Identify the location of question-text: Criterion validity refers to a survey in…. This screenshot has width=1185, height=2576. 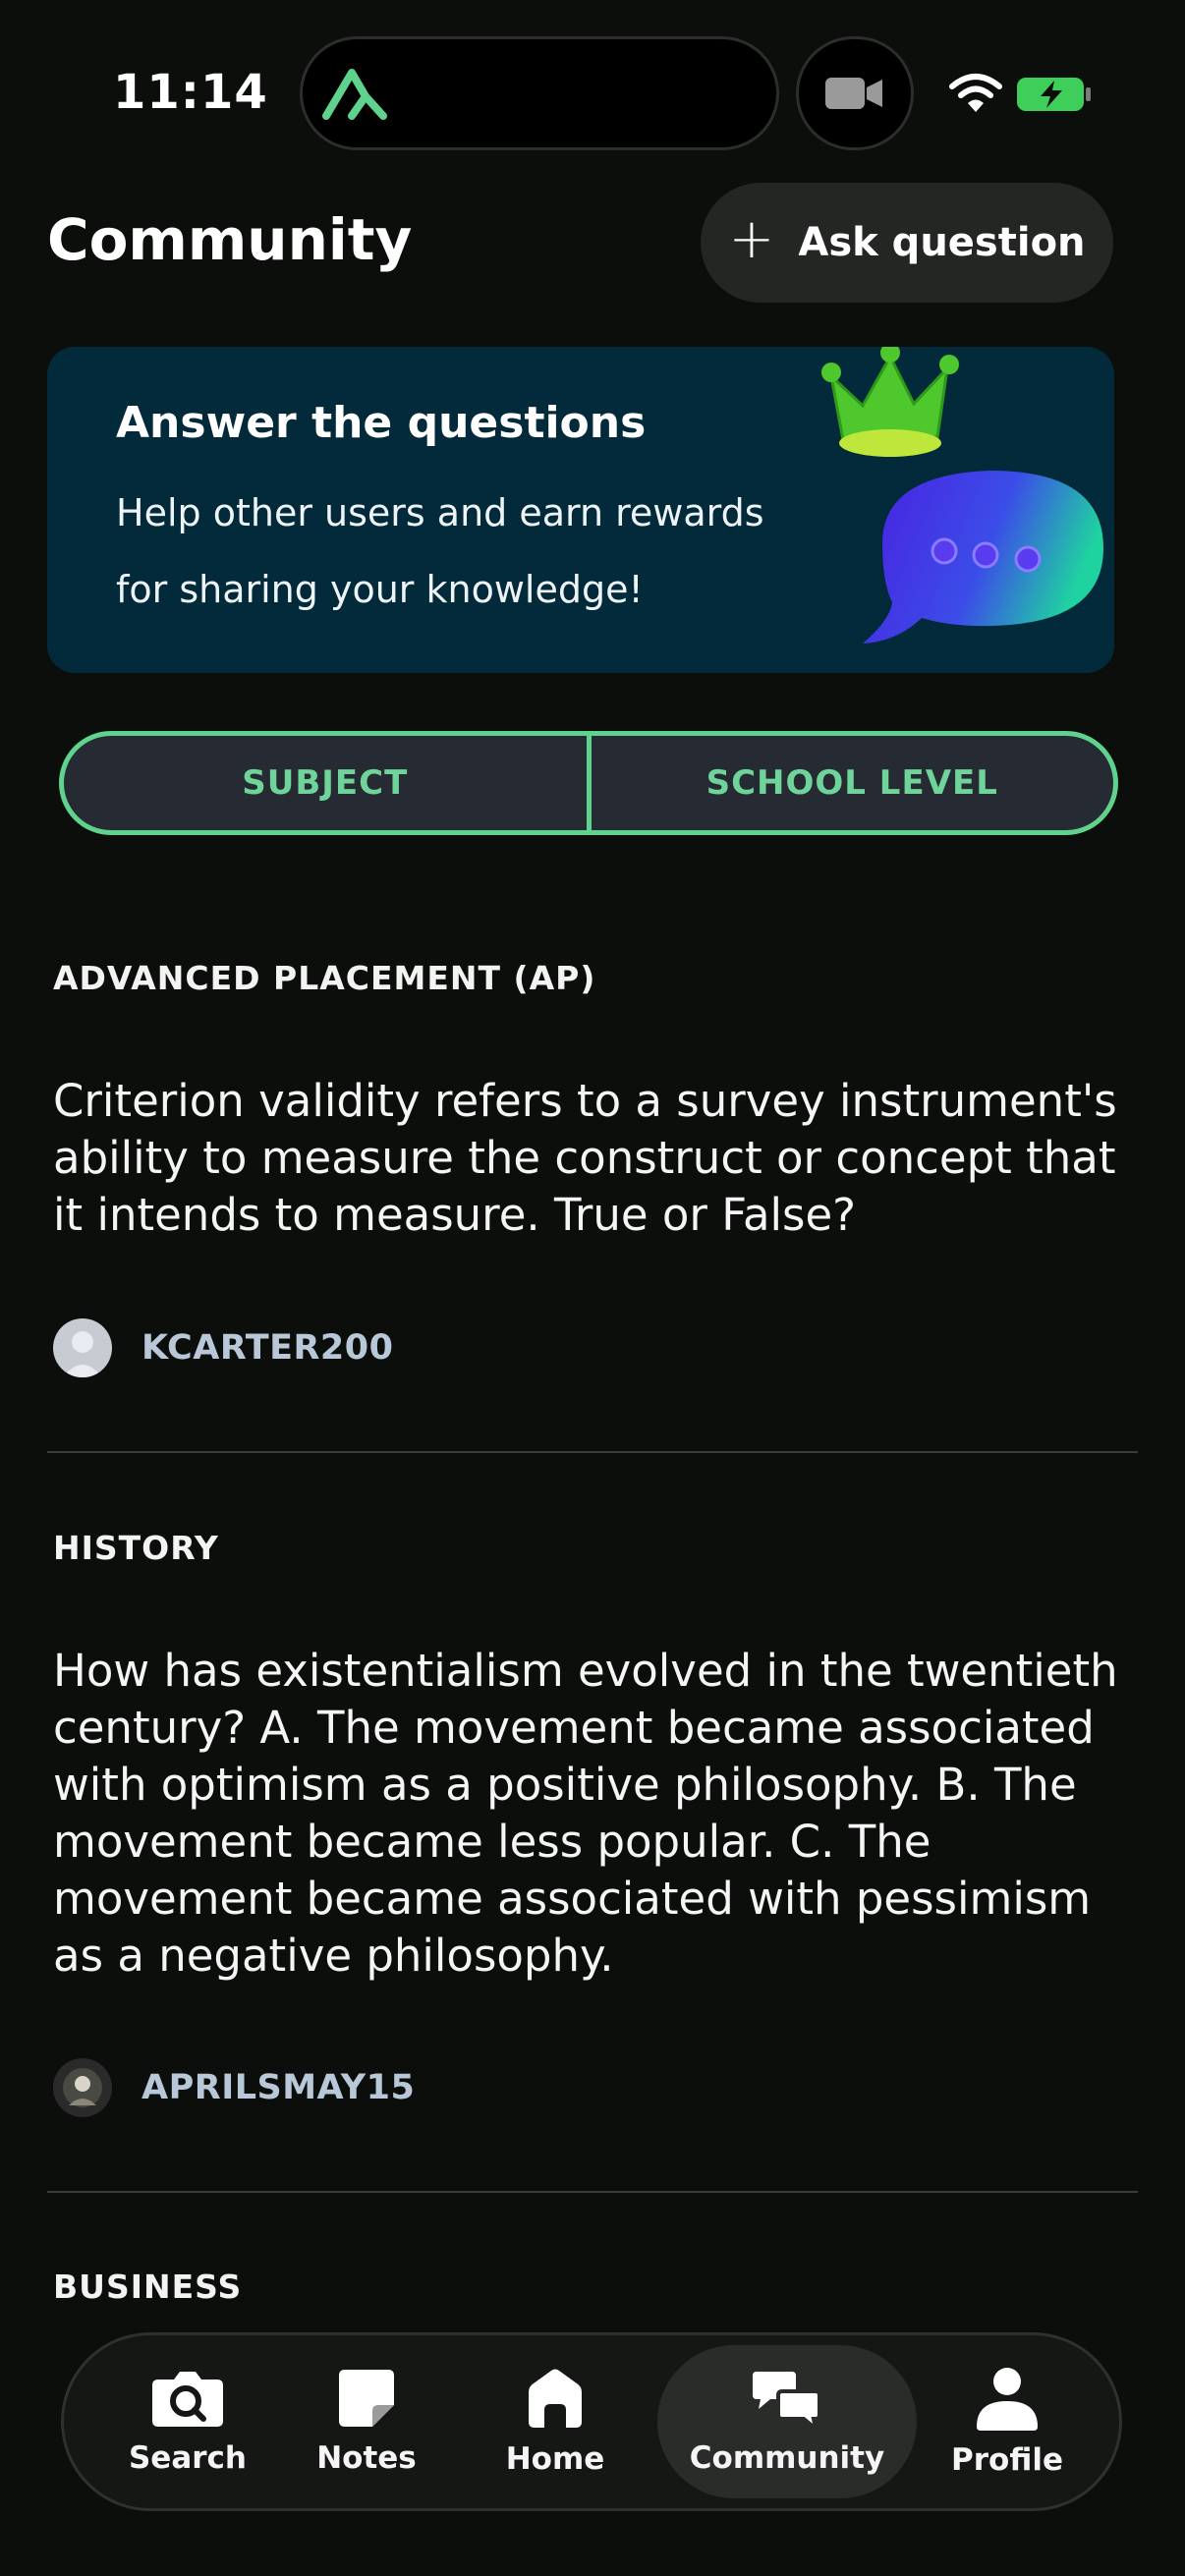
(594, 1158).